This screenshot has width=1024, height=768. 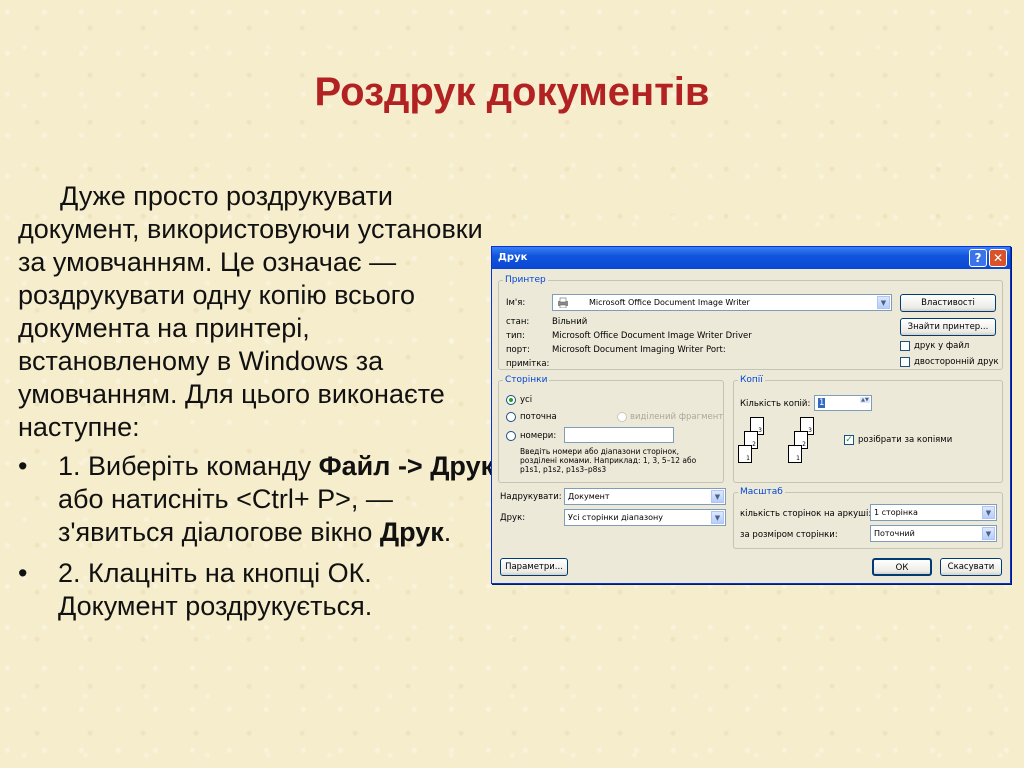 I want to click on pages-selection-radio, so click(x=622, y=417).